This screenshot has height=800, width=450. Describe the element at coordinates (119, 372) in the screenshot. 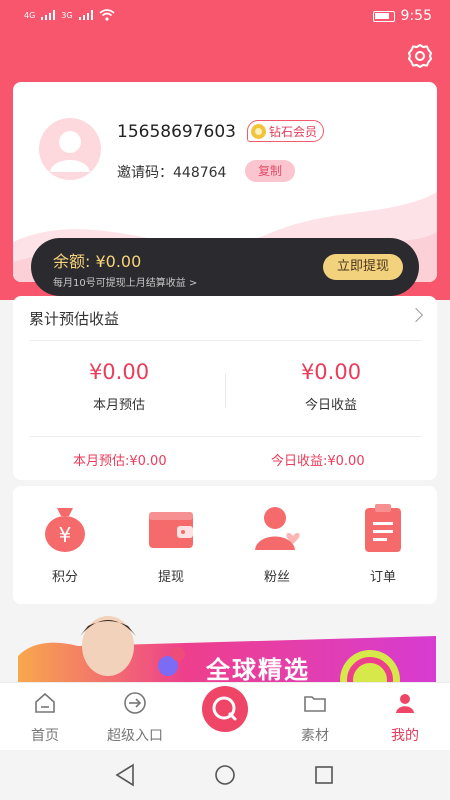

I see `month-estimate-value: ¥0.00` at that location.